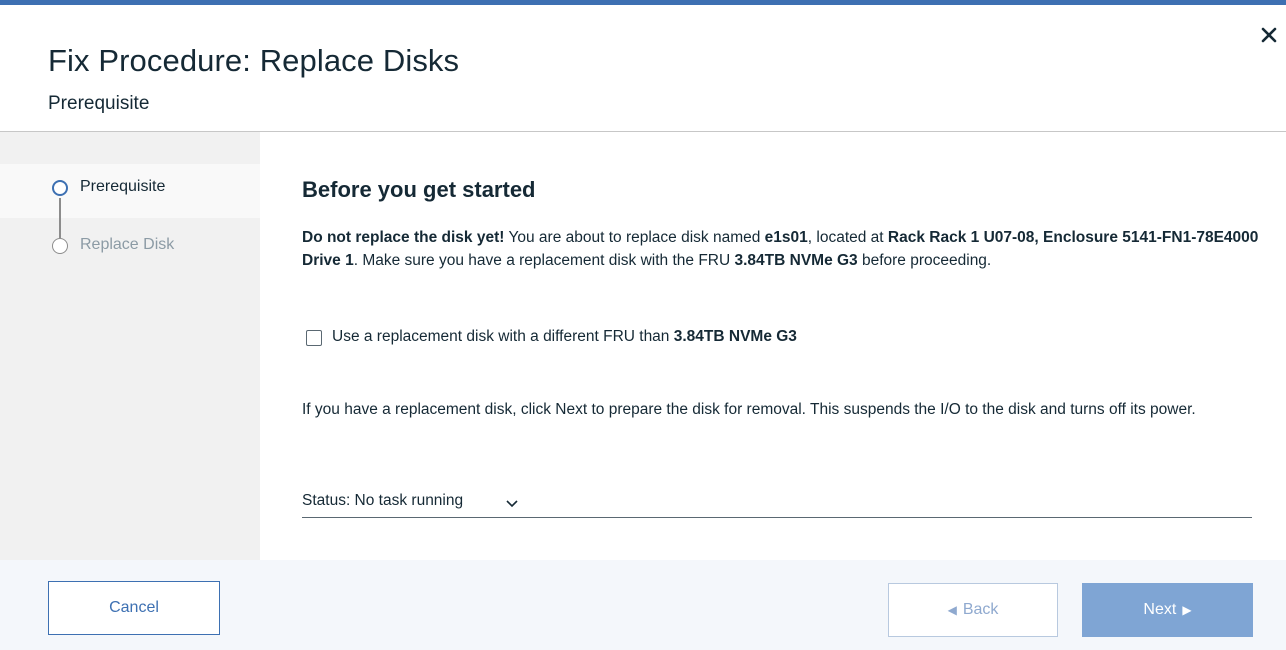 Image resolution: width=1286 pixels, height=650 pixels. Describe the element at coordinates (847, 237) in the screenshot. I see `text-segment: , located at` at that location.